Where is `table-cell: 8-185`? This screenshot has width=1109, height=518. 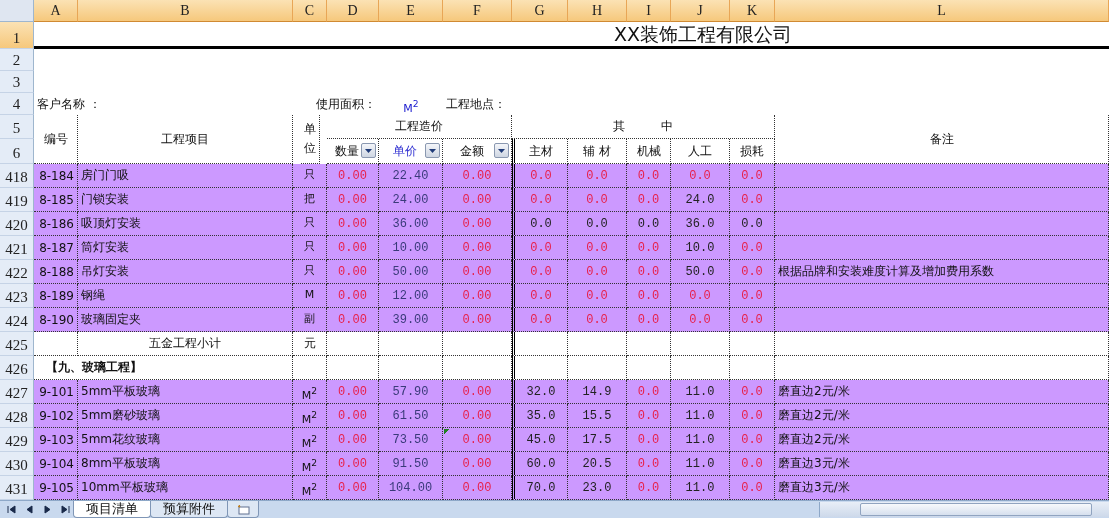 table-cell: 8-185 is located at coordinates (56, 200).